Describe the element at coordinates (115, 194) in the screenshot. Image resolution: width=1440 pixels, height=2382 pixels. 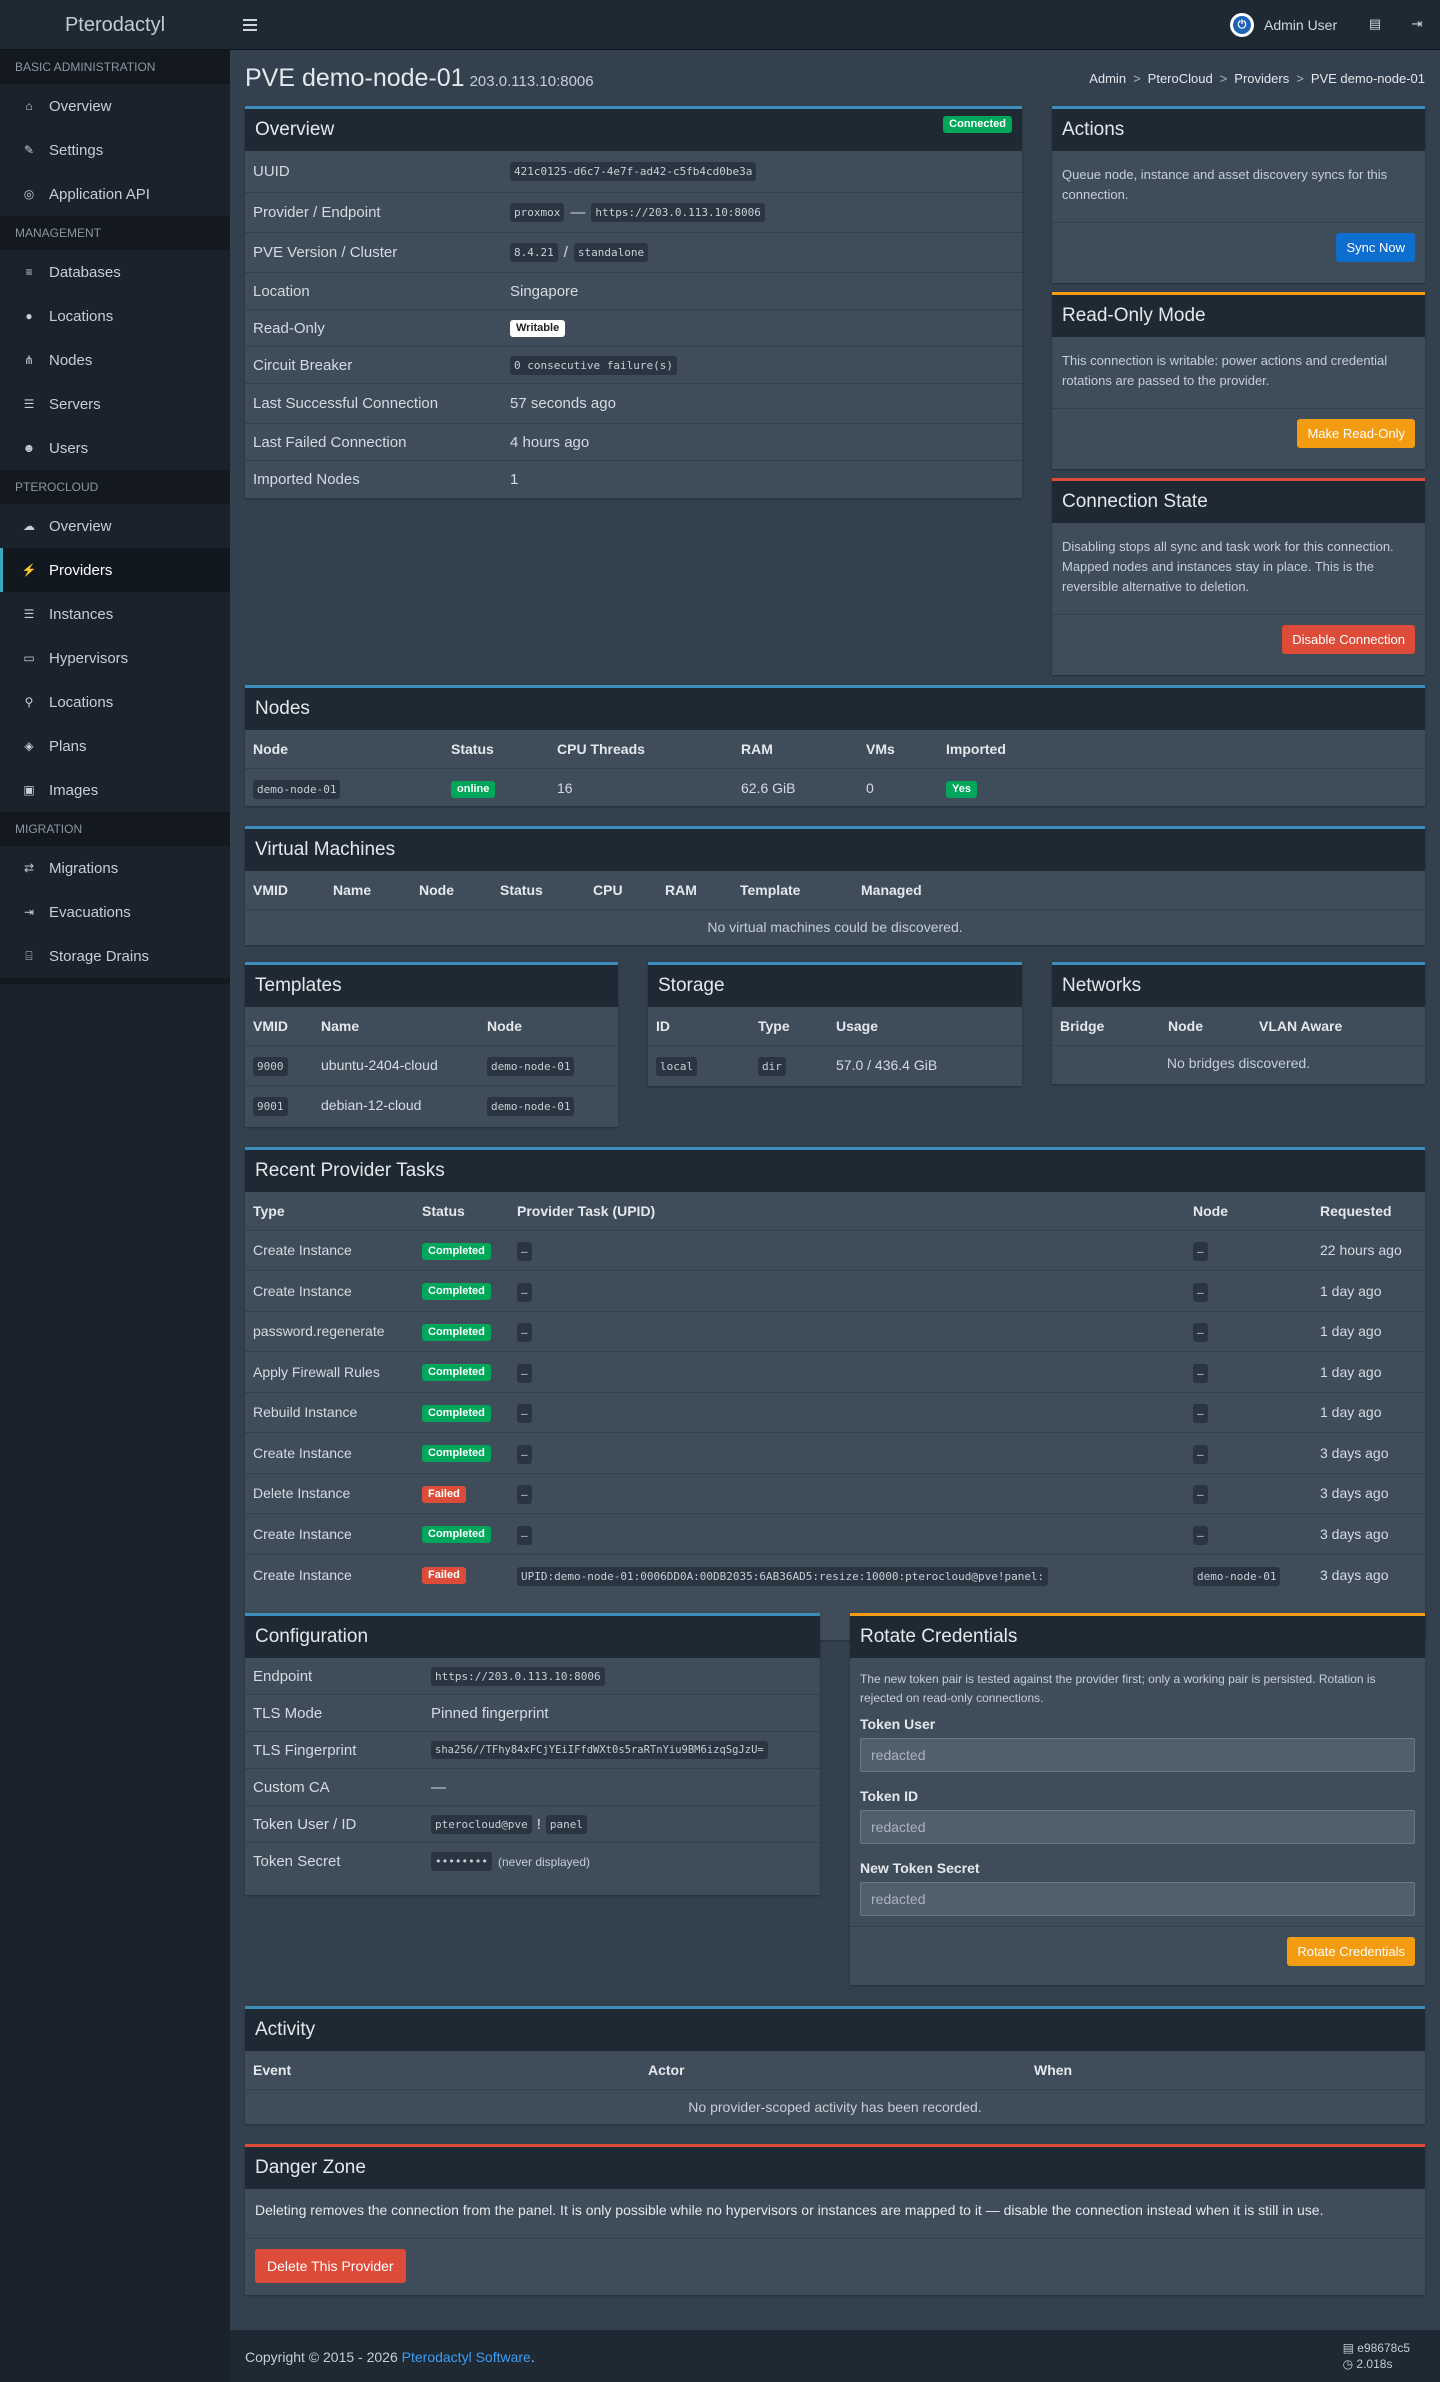
I see `sidebar-item-application-api: ◎ Application API` at that location.